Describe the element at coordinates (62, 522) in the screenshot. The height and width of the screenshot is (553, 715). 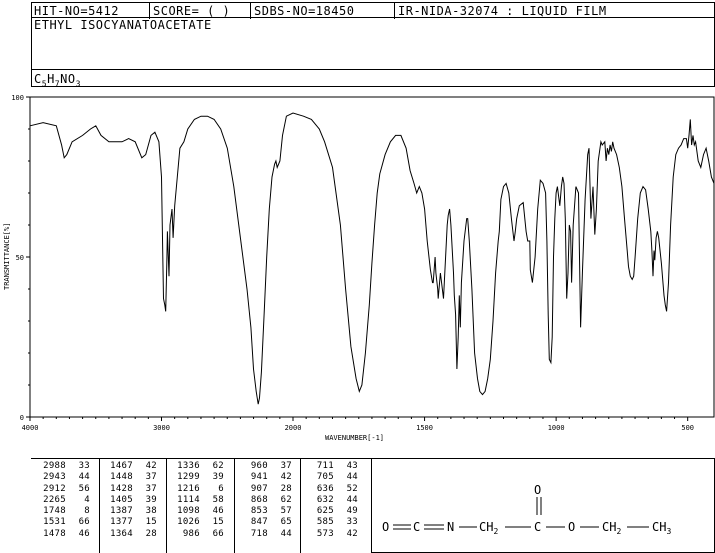
I see `peak-row: 1531 66` at that location.